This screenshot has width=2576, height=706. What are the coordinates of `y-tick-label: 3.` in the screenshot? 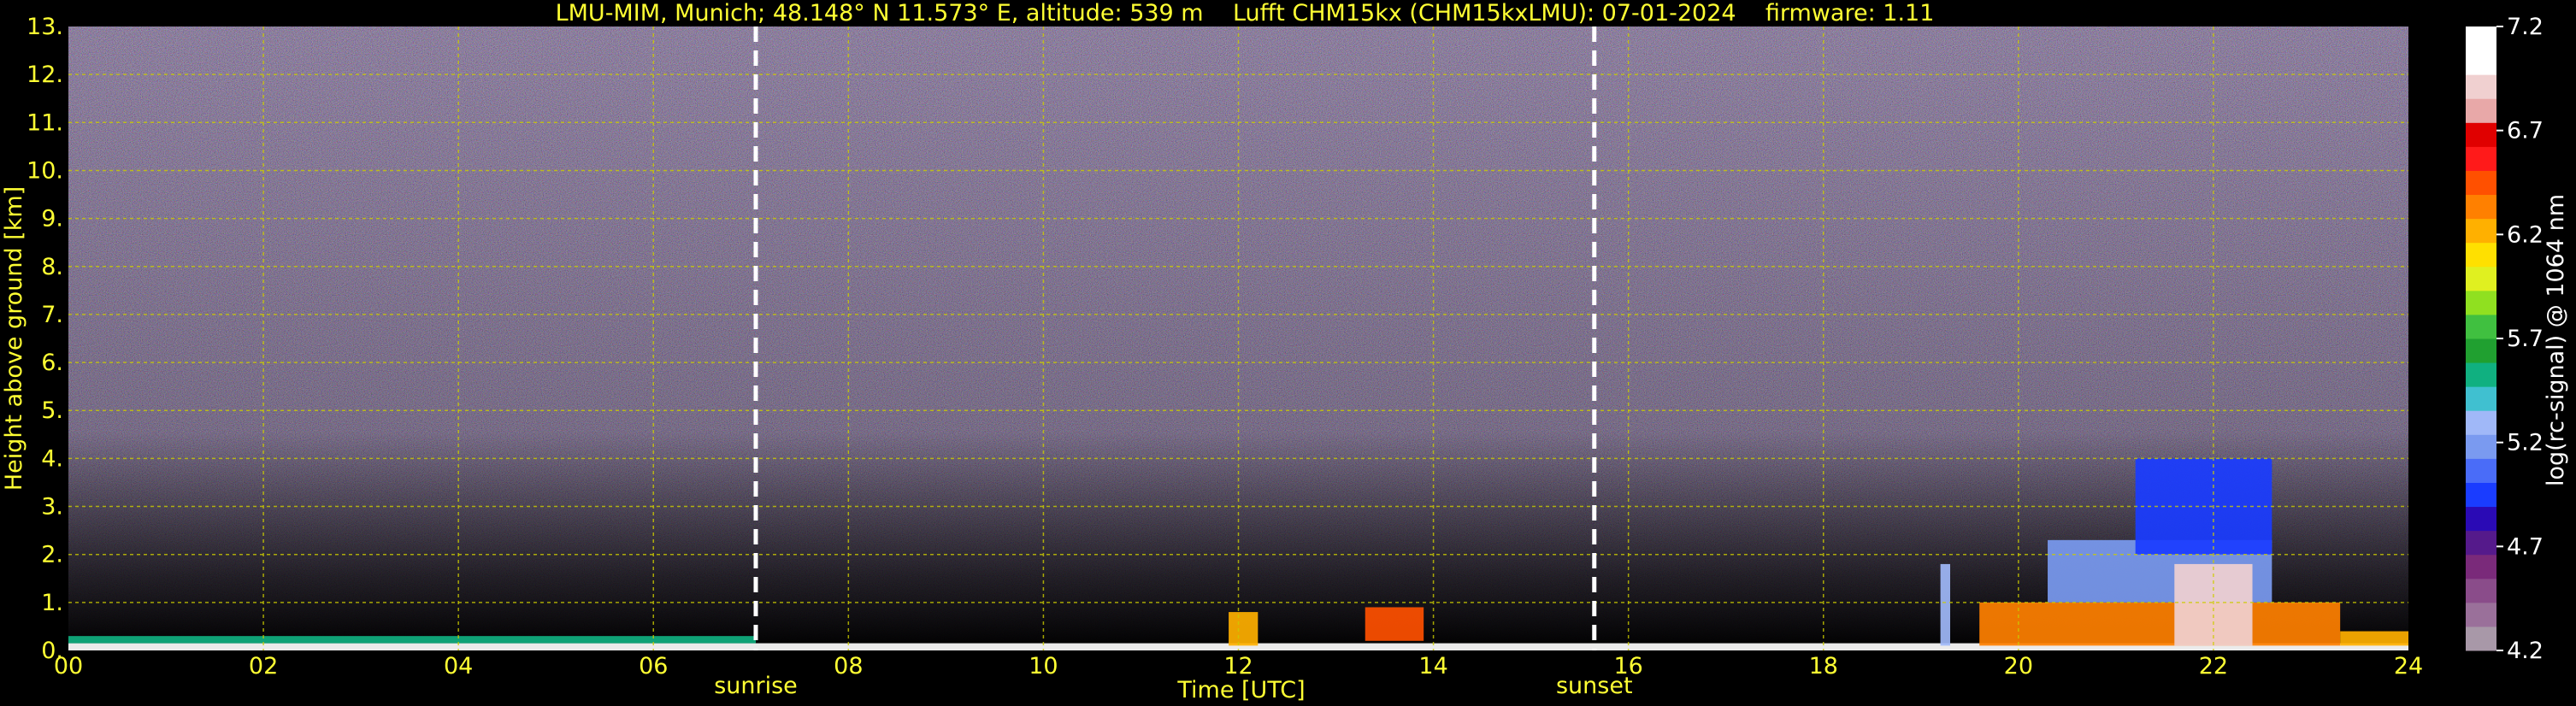 It's located at (52, 507).